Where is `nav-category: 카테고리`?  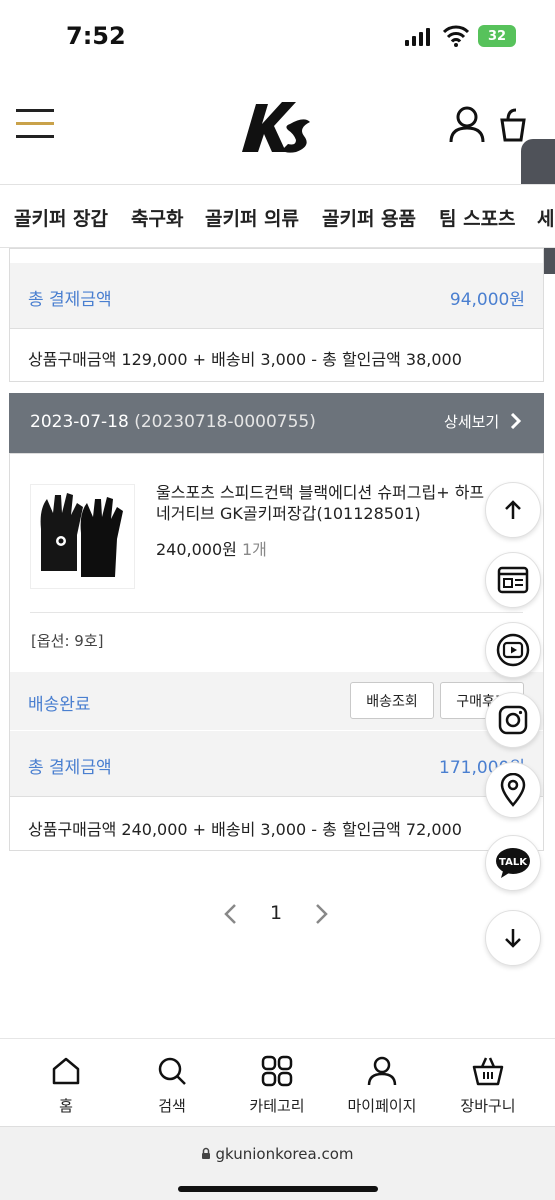
nav-category: 카테고리 is located at coordinates (277, 1084).